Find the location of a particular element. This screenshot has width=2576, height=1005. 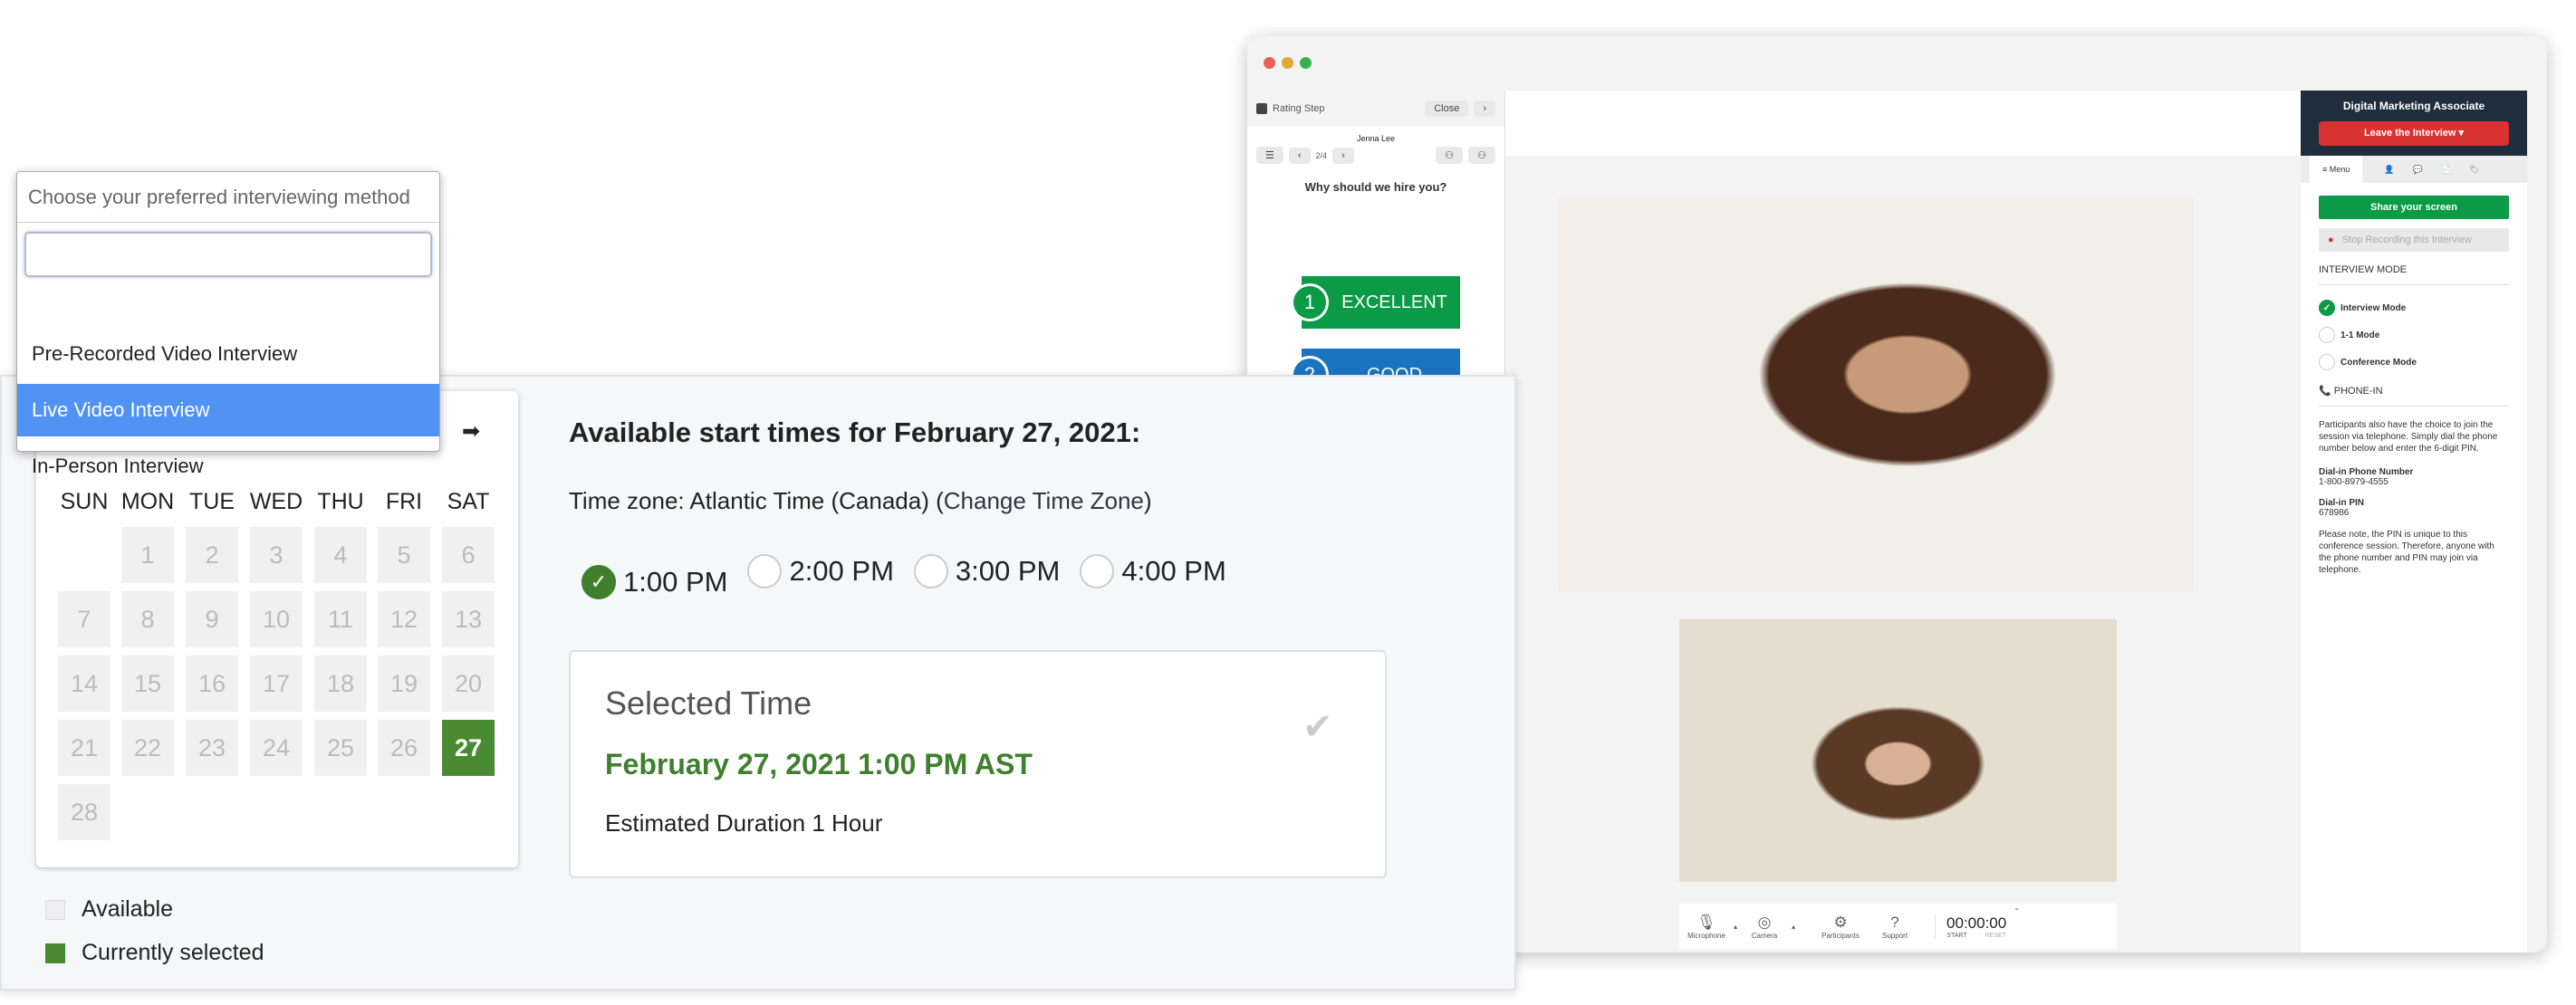

change-timezone-link: Change Time Zone is located at coordinates (1044, 500).